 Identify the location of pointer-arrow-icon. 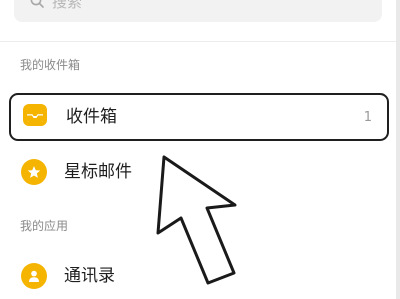
(196, 220).